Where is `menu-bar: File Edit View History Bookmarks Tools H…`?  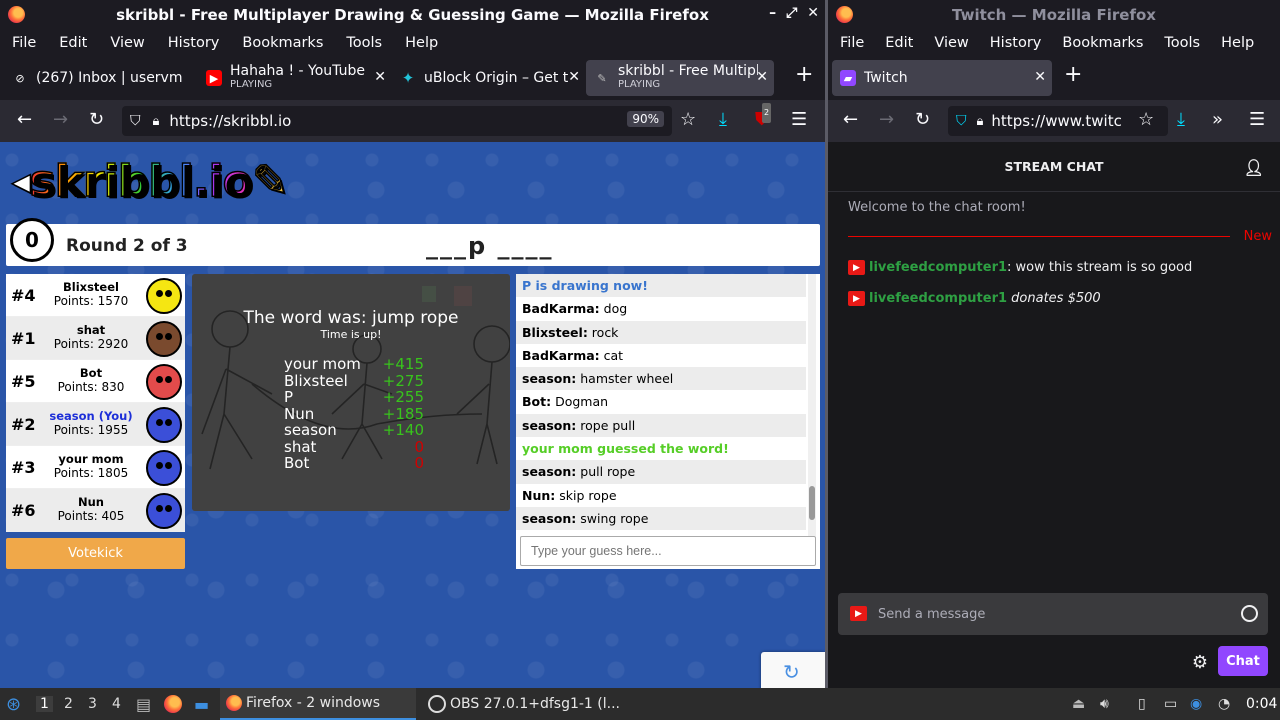
menu-bar: File Edit View History Bookmarks Tools H… is located at coordinates (1054, 43).